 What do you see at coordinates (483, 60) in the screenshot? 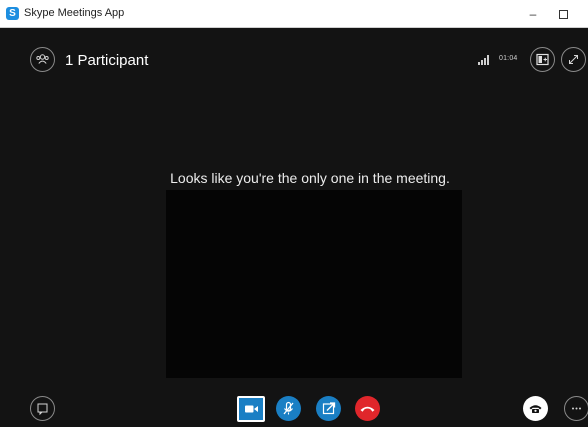
I see `signal-strength-icon` at bounding box center [483, 60].